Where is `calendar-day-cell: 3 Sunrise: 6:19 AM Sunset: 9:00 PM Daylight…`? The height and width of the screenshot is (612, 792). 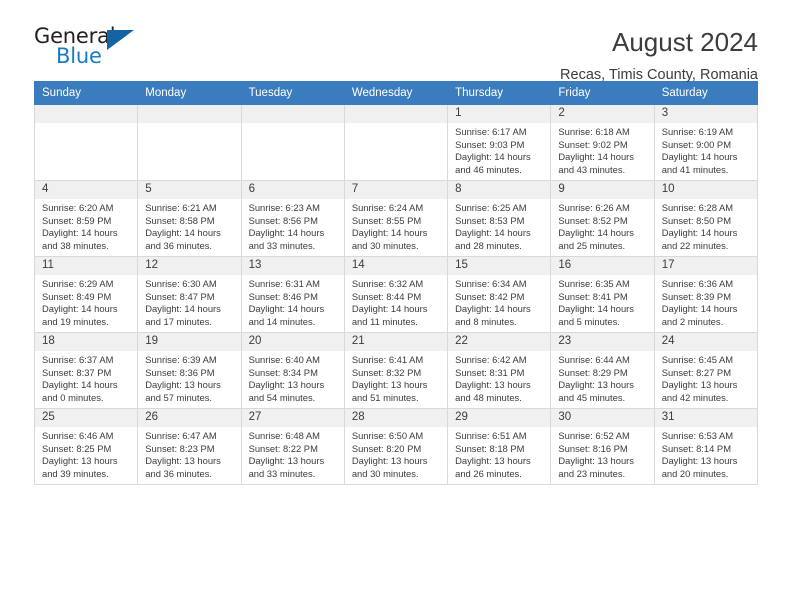 calendar-day-cell: 3 Sunrise: 6:19 AM Sunset: 9:00 PM Daylight… is located at coordinates (706, 142).